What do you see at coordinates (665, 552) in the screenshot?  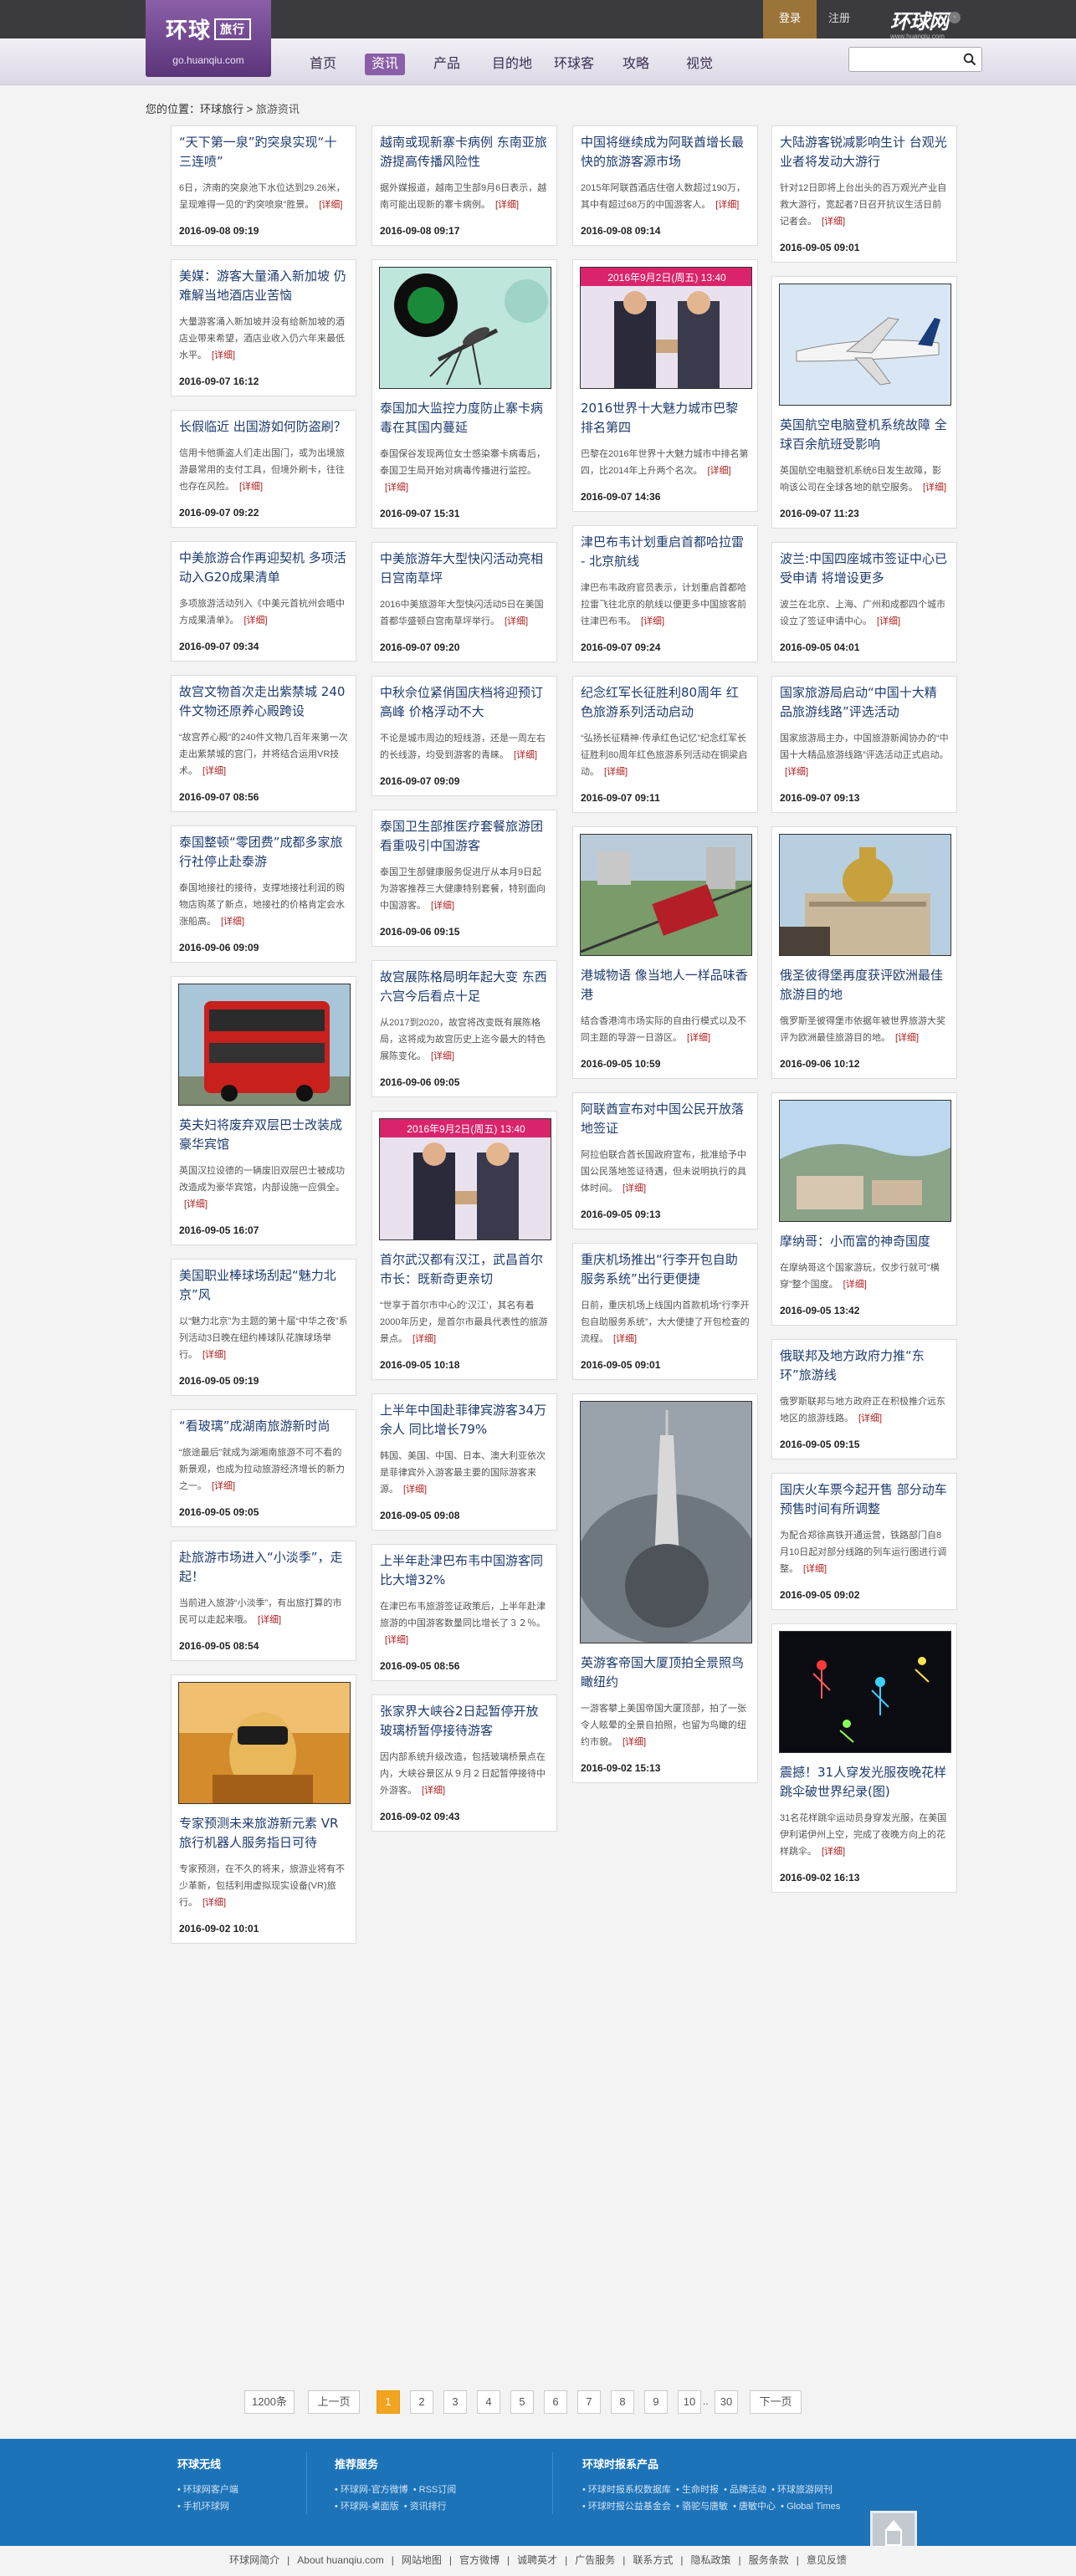 I see `news-title: 津巴布韦计划重启首都哈拉雷 - 北京航线` at bounding box center [665, 552].